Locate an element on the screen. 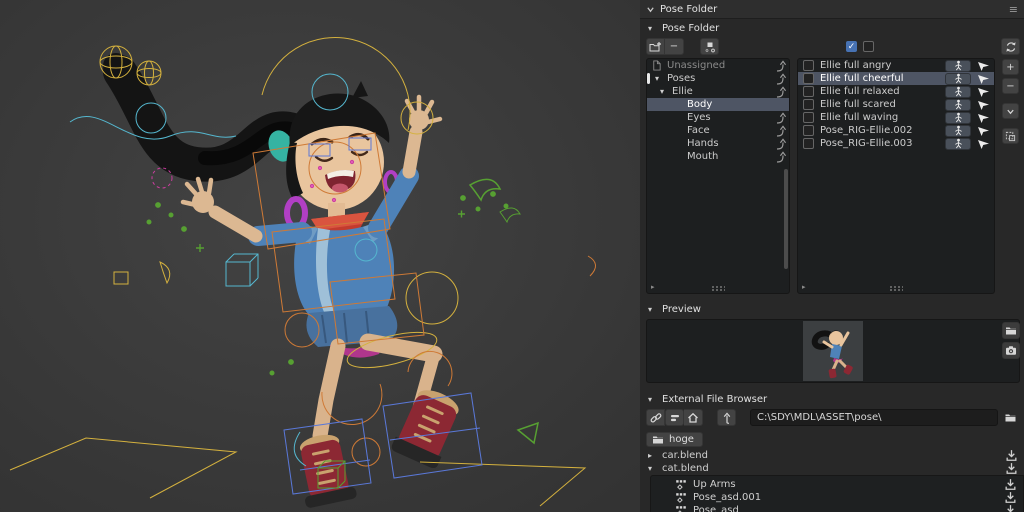 The image size is (1024, 512). folder-row-ellie: ▾ Ellie is located at coordinates (718, 91).